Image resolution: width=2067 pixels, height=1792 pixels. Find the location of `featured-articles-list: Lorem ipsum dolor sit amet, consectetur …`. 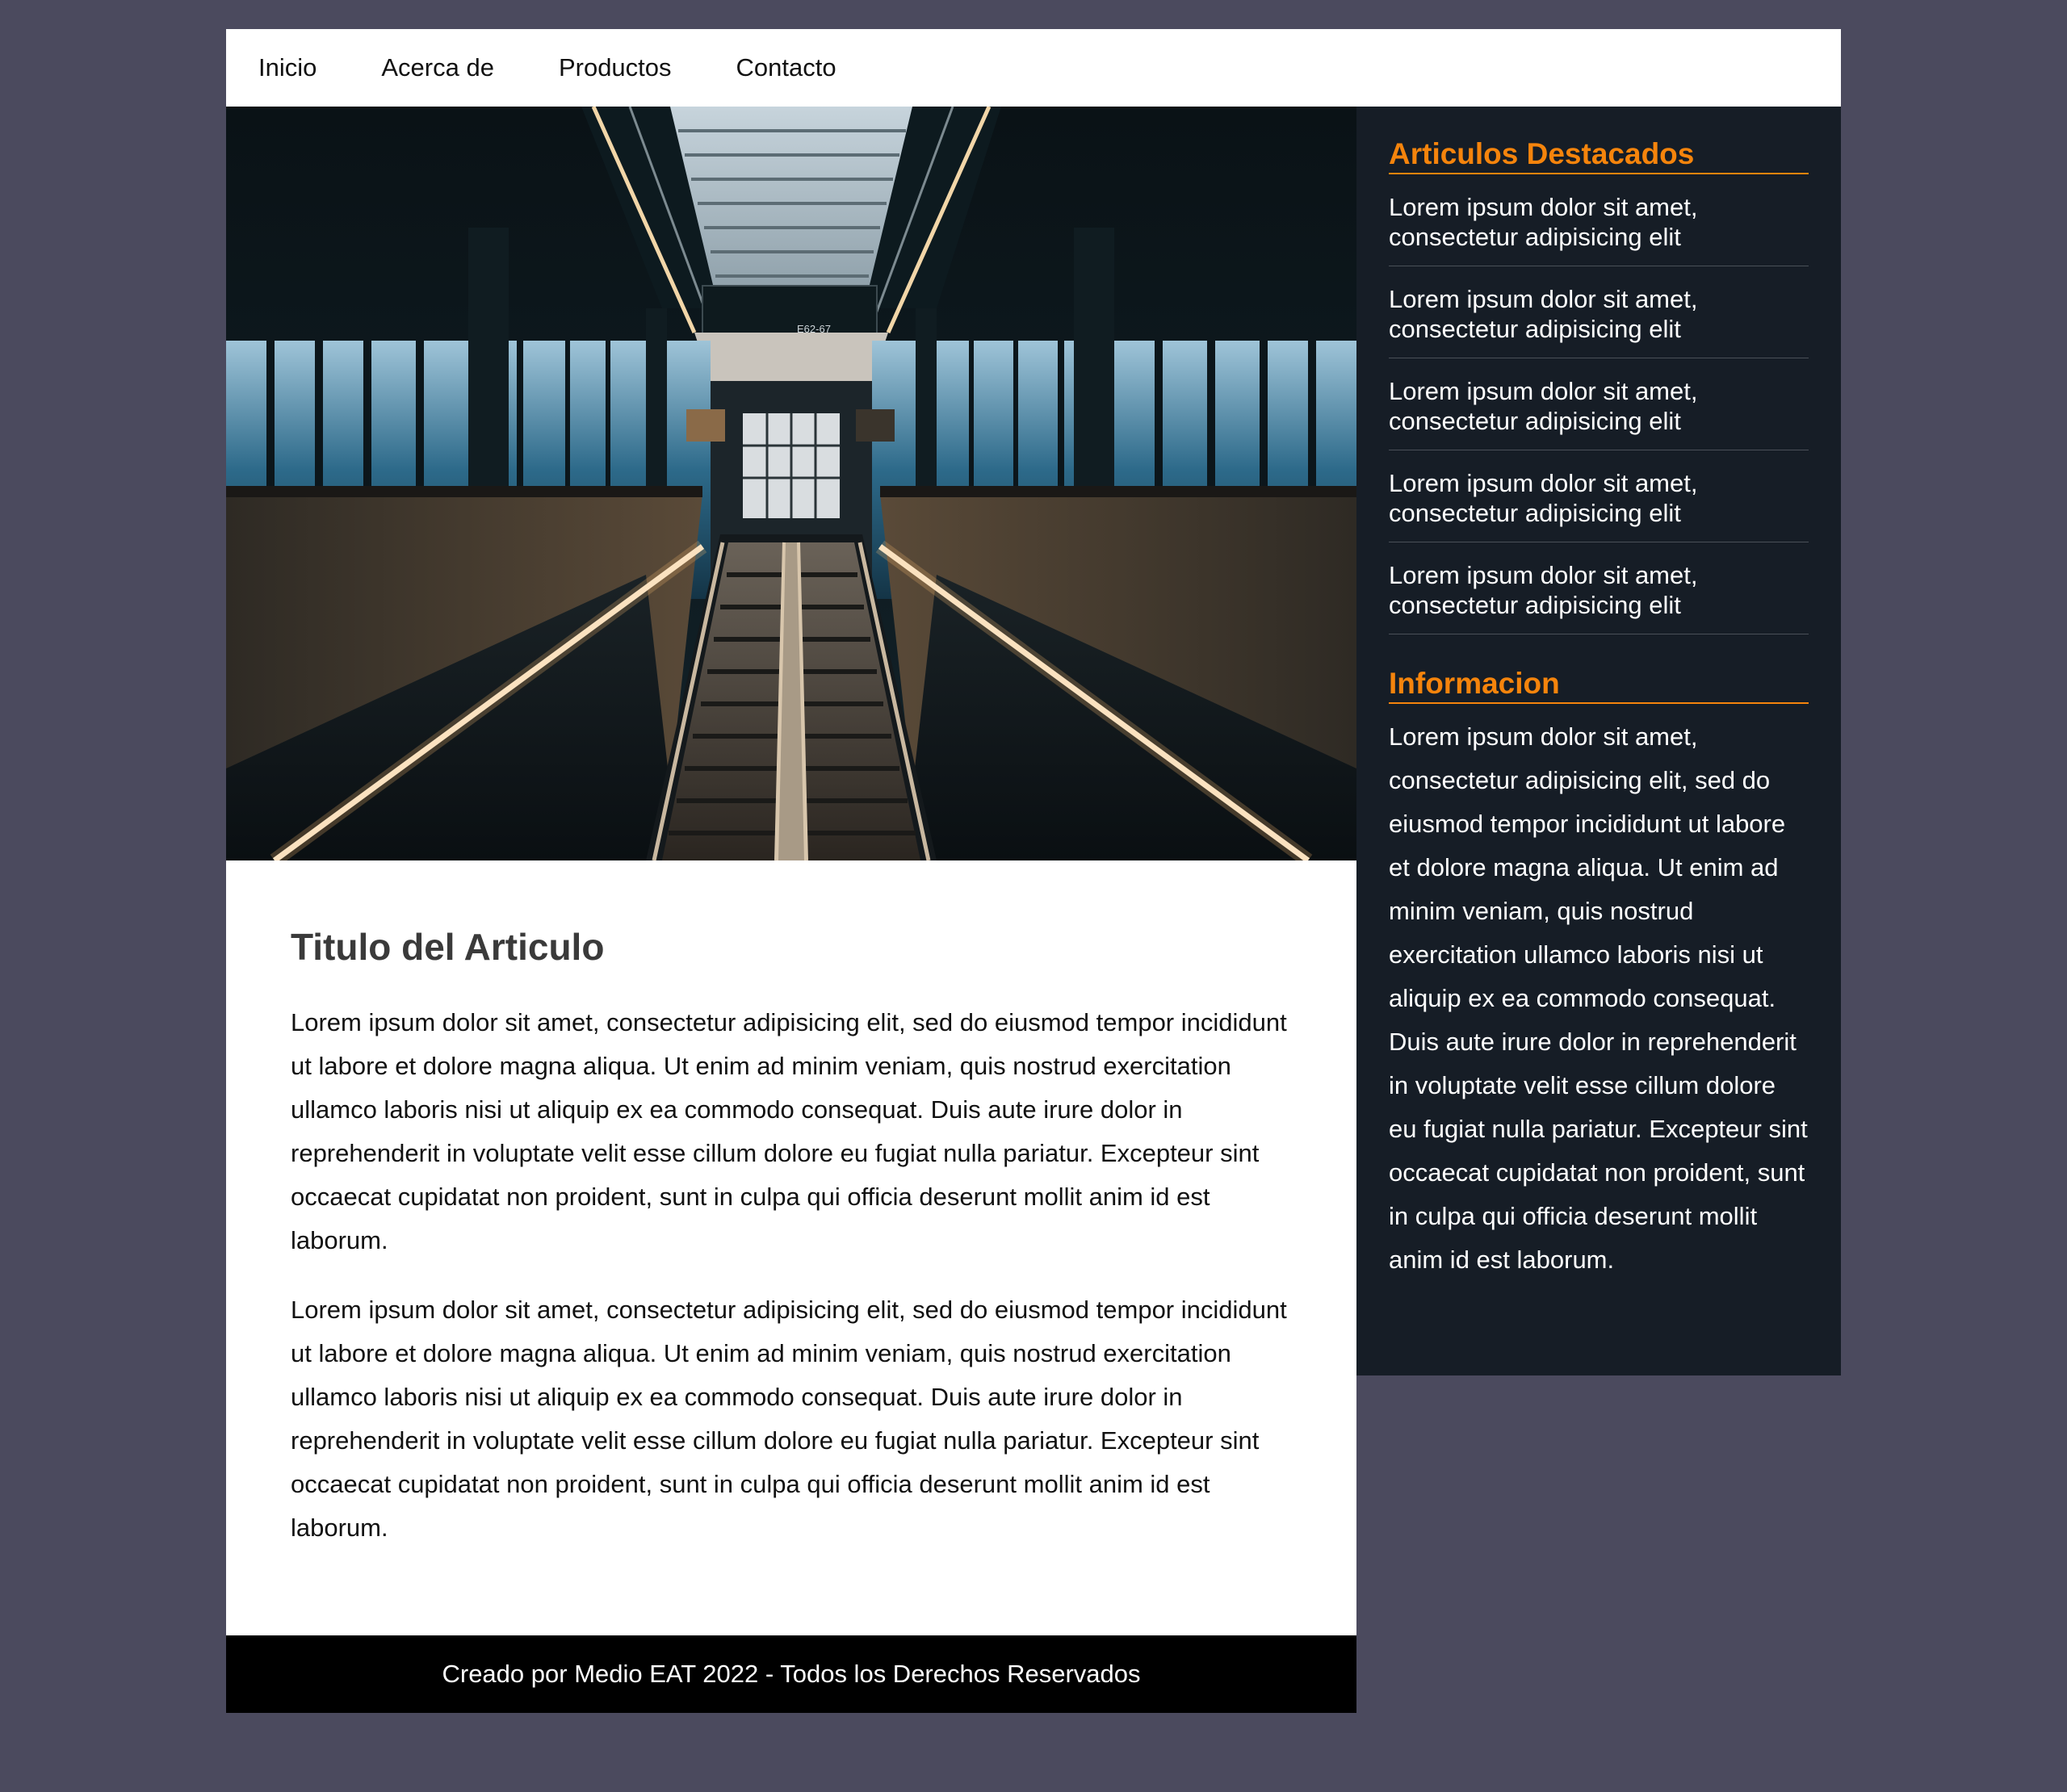

featured-articles-list: Lorem ipsum dolor sit amet, consectetur … is located at coordinates (1599, 404).